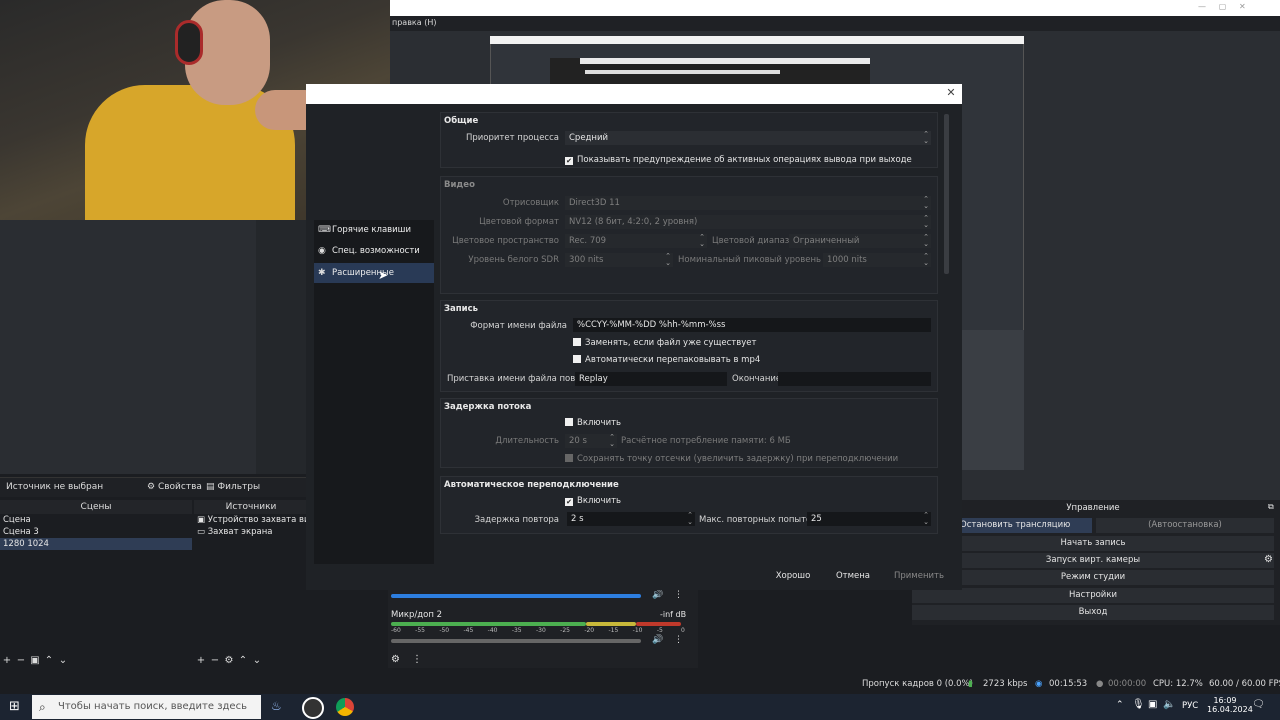 This screenshot has width=1280, height=720. I want to click on mixer-scale-tick: -10, so click(637, 630).